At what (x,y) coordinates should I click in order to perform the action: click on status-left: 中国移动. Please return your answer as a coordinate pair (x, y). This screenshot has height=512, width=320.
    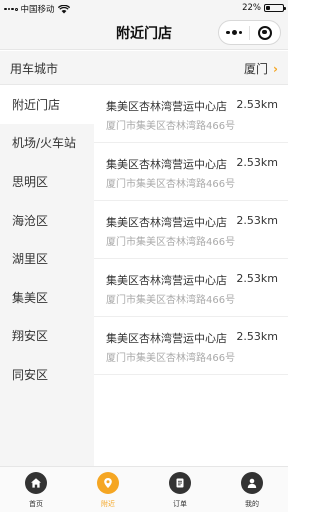
    Looking at the image, I should click on (37, 9).